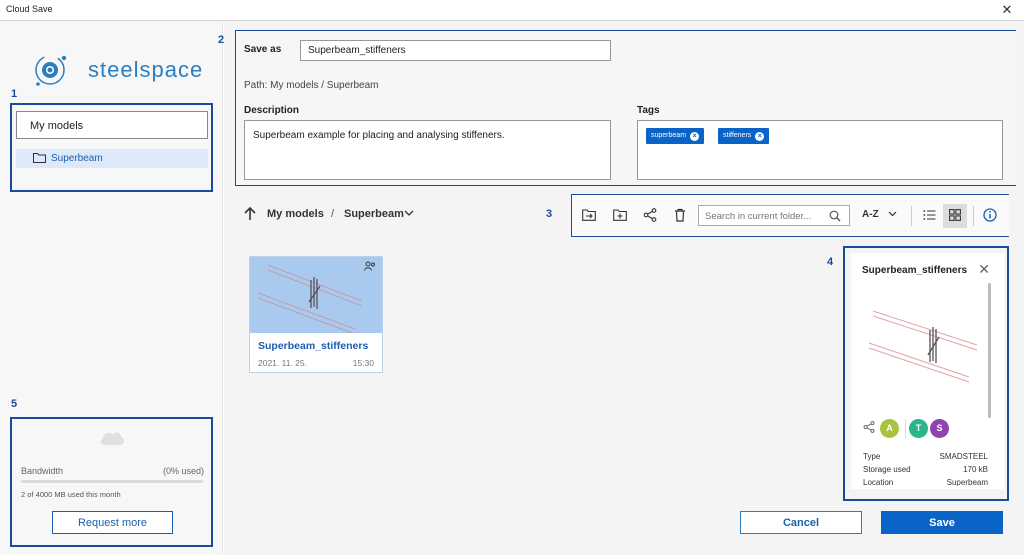 The width and height of the screenshot is (1024, 555). Describe the element at coordinates (905, 429) in the screenshot. I see `avatar-divider` at that location.